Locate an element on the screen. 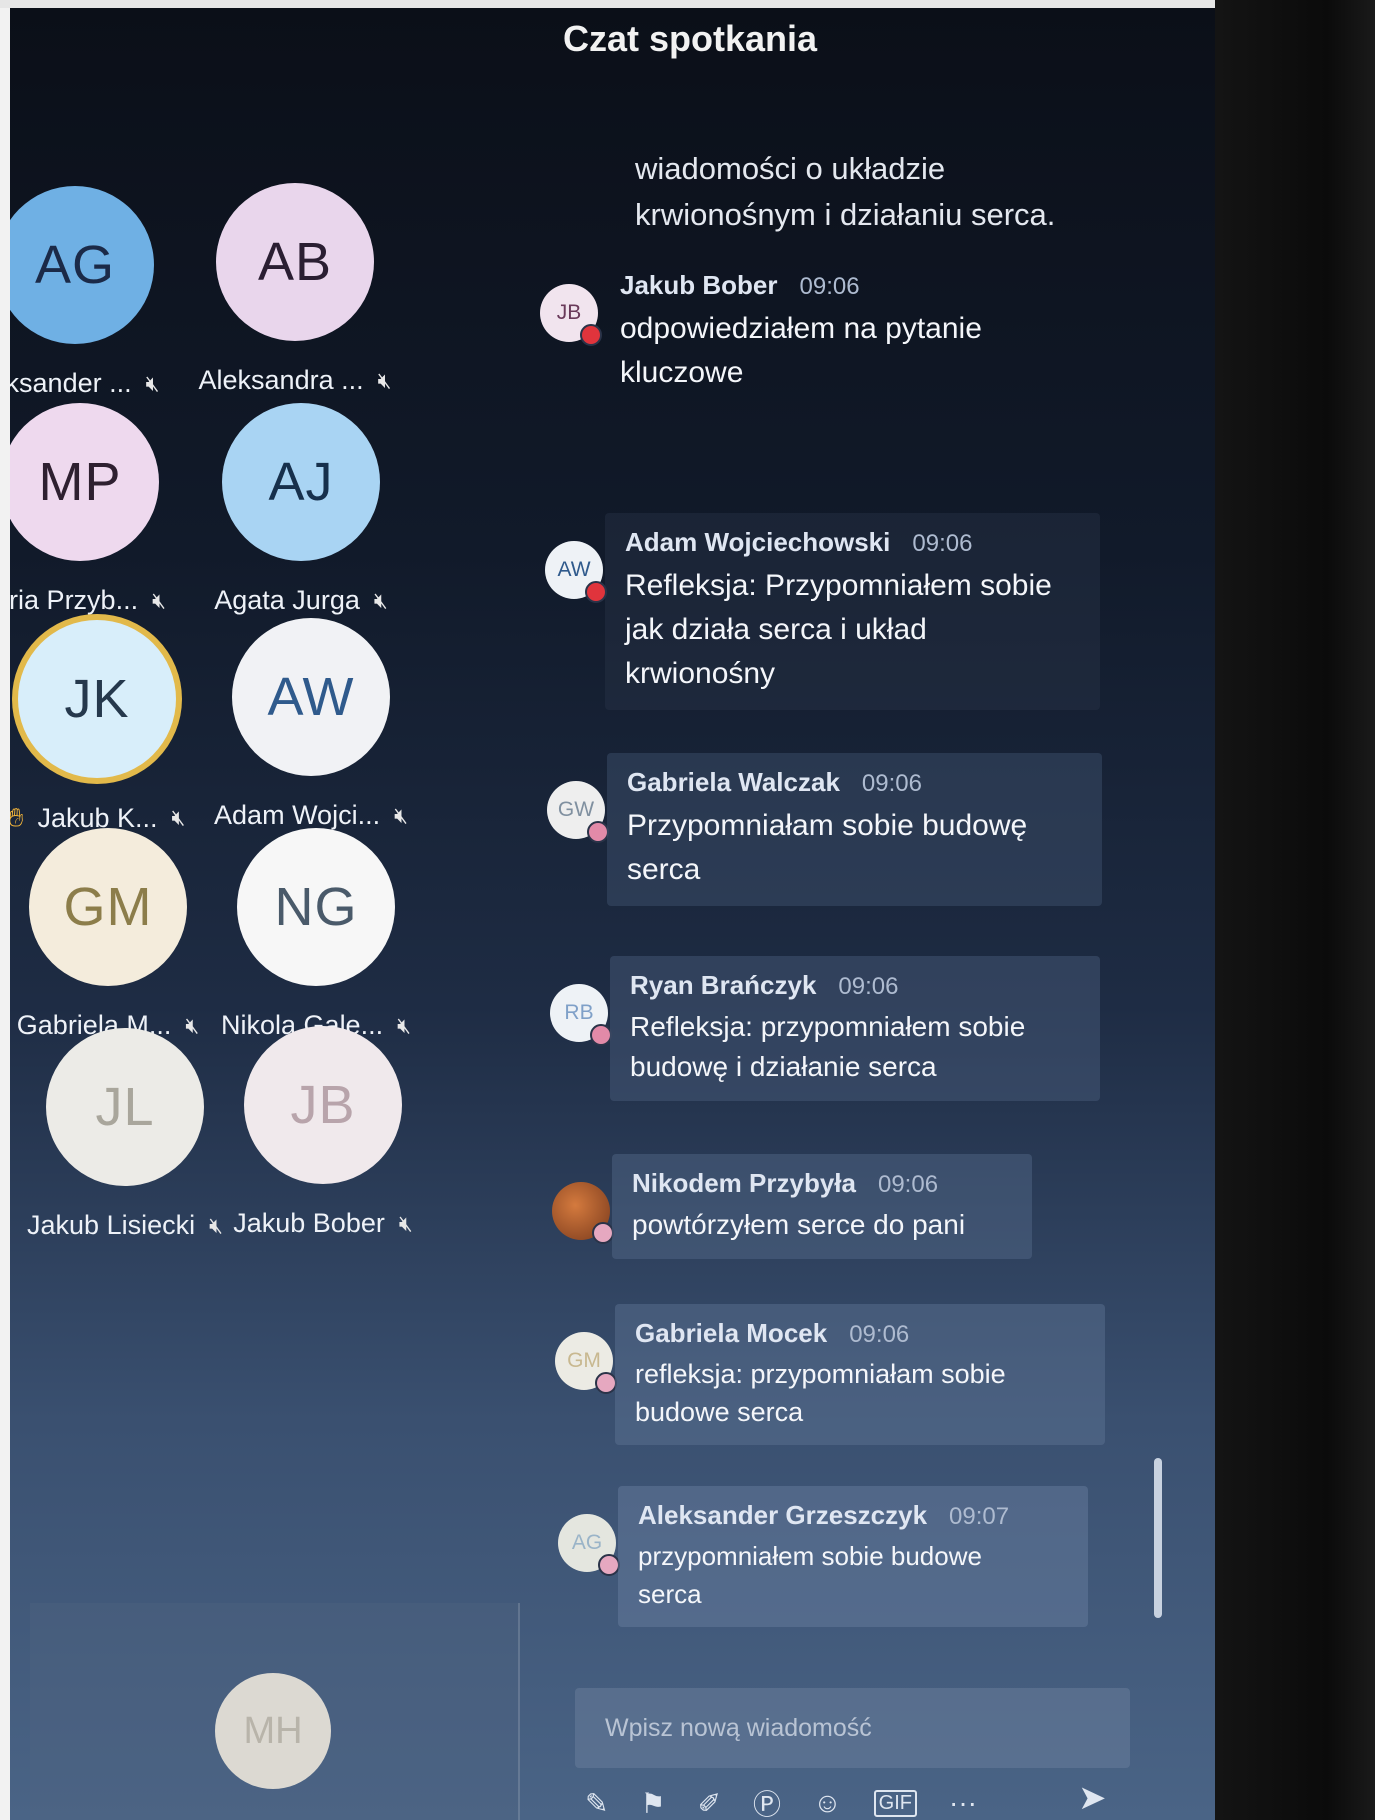 The width and height of the screenshot is (1375, 1820). photo-top-edge is located at coordinates (687, 4).